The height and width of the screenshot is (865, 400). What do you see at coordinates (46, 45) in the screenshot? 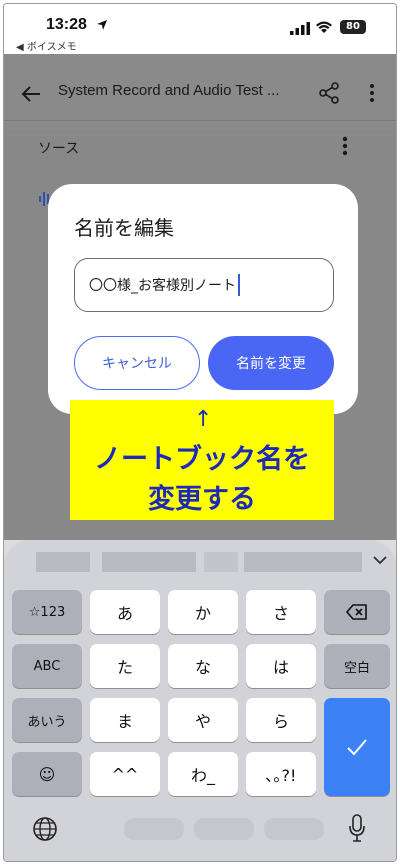
I see `back-to-app-link: ◀ ボイスメモ` at bounding box center [46, 45].